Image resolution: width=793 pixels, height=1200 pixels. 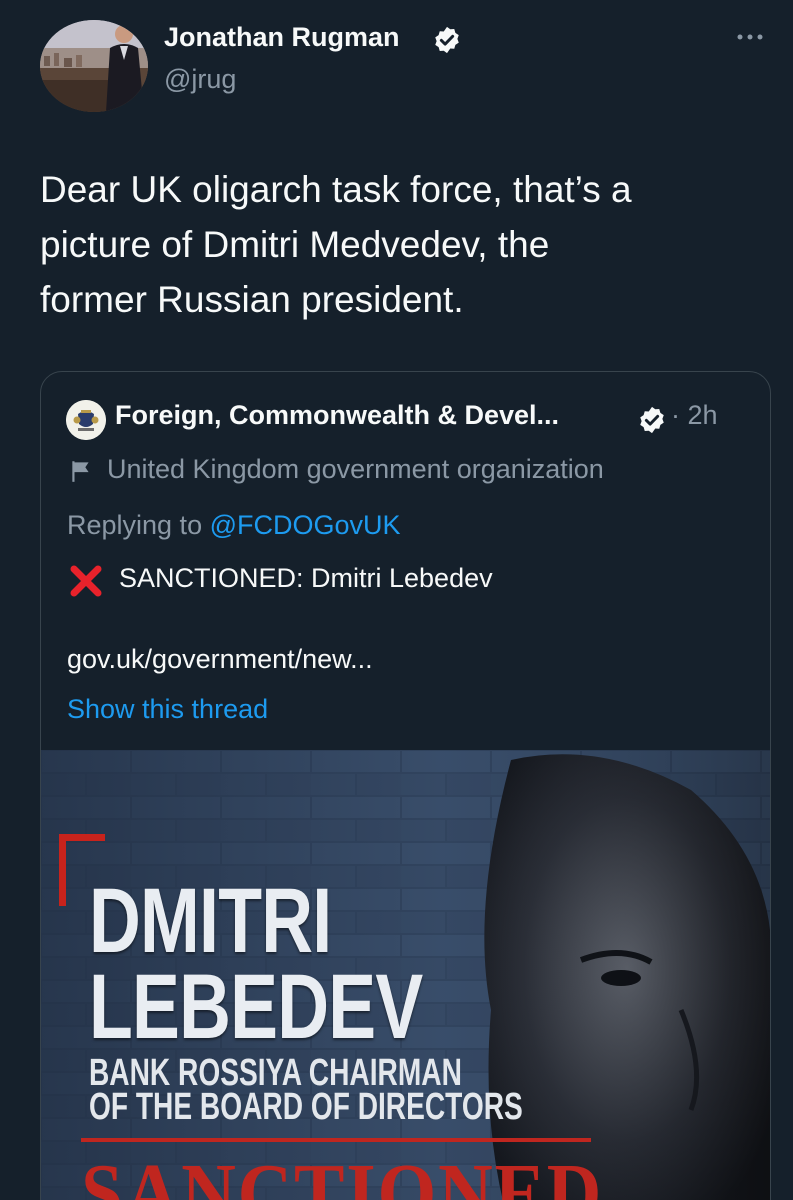 What do you see at coordinates (138, 525) in the screenshot?
I see `replying-prefix: Replying to` at bounding box center [138, 525].